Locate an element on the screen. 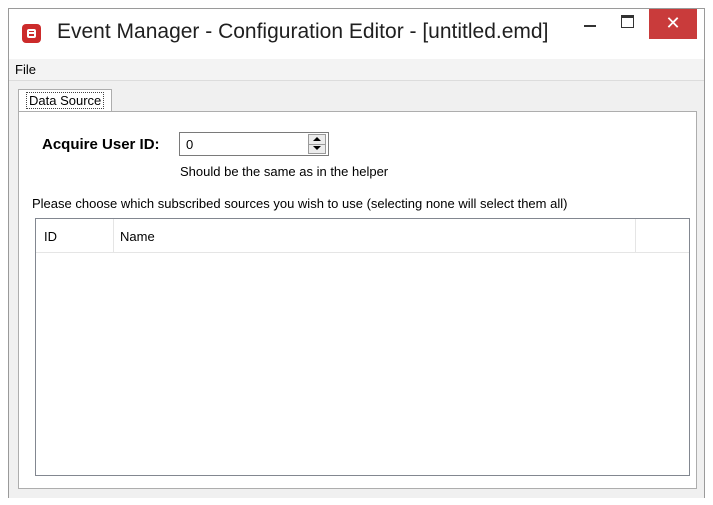 The image size is (713, 505). acquire-user-id-hint: Should be the same as in the helper is located at coordinates (284, 171).